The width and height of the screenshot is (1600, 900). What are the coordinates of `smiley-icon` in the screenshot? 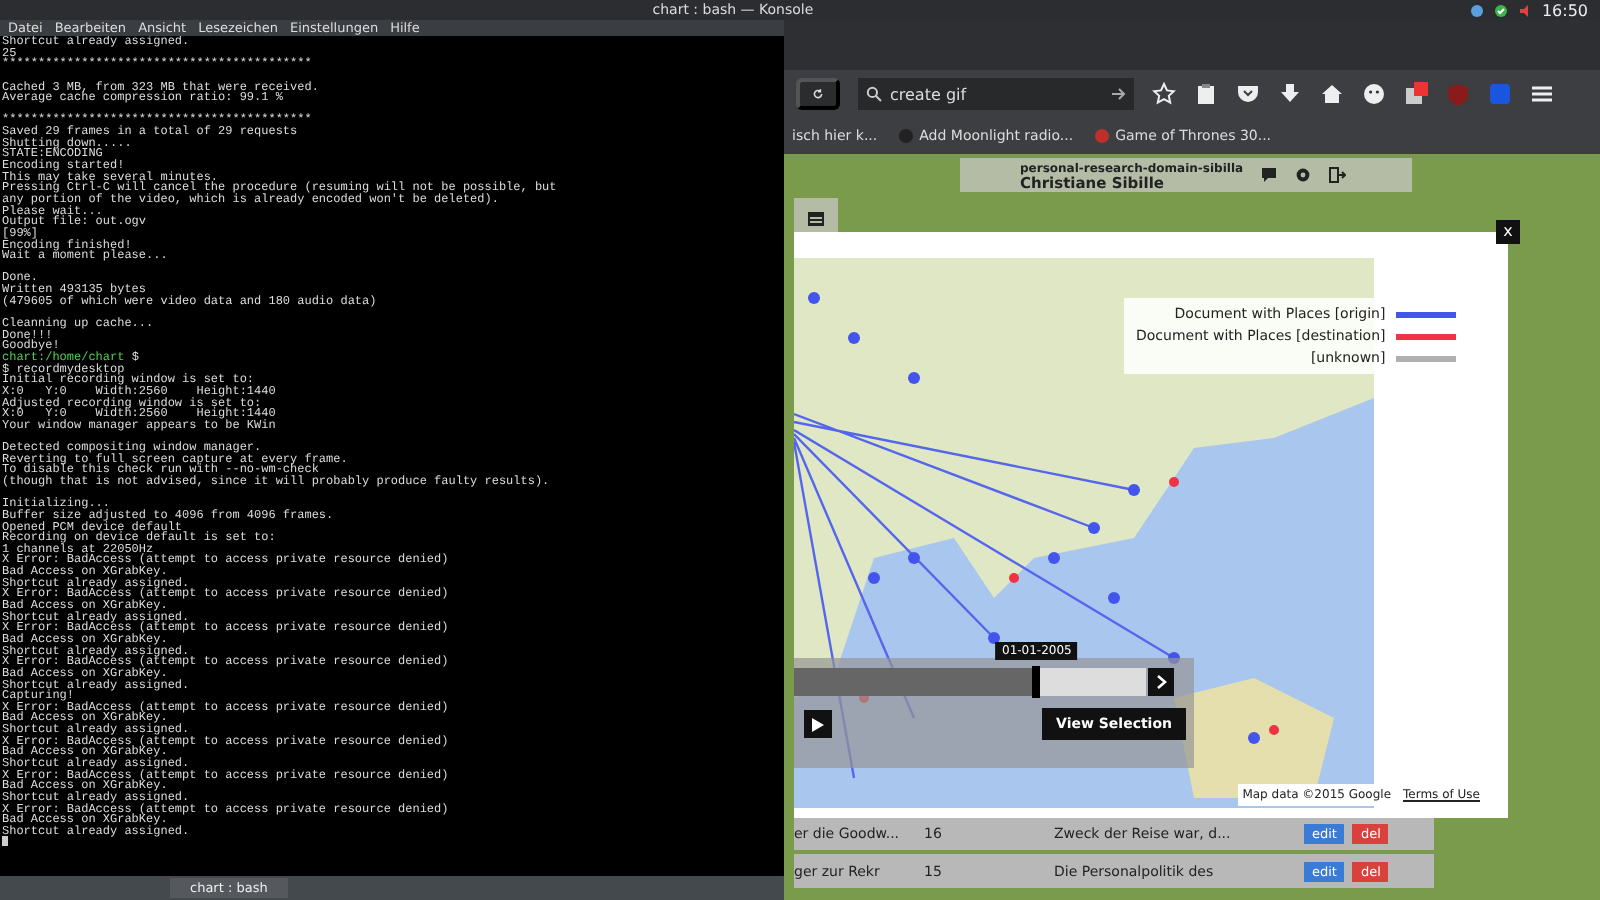 It's located at (1374, 94).